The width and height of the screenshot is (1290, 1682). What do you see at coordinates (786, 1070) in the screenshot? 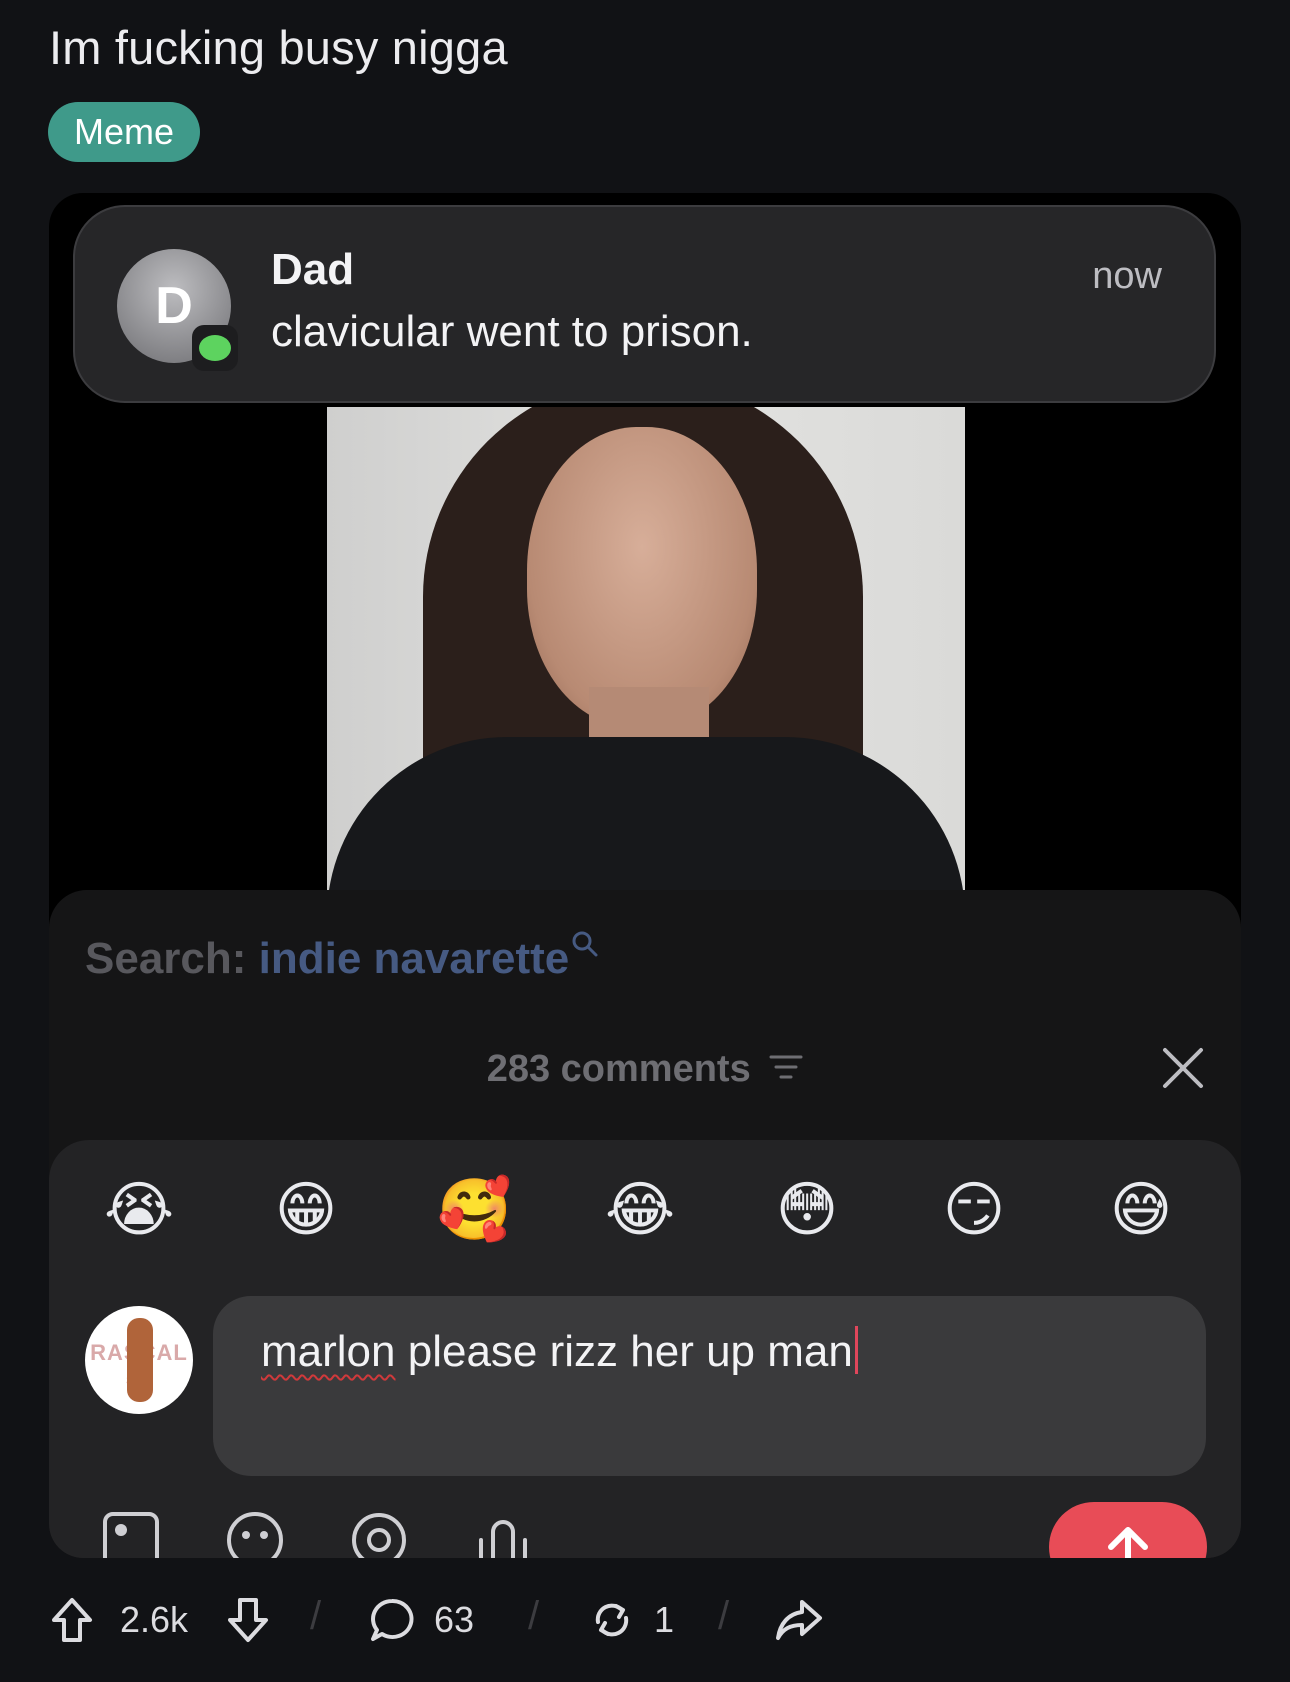
I see `filter-icon` at bounding box center [786, 1070].